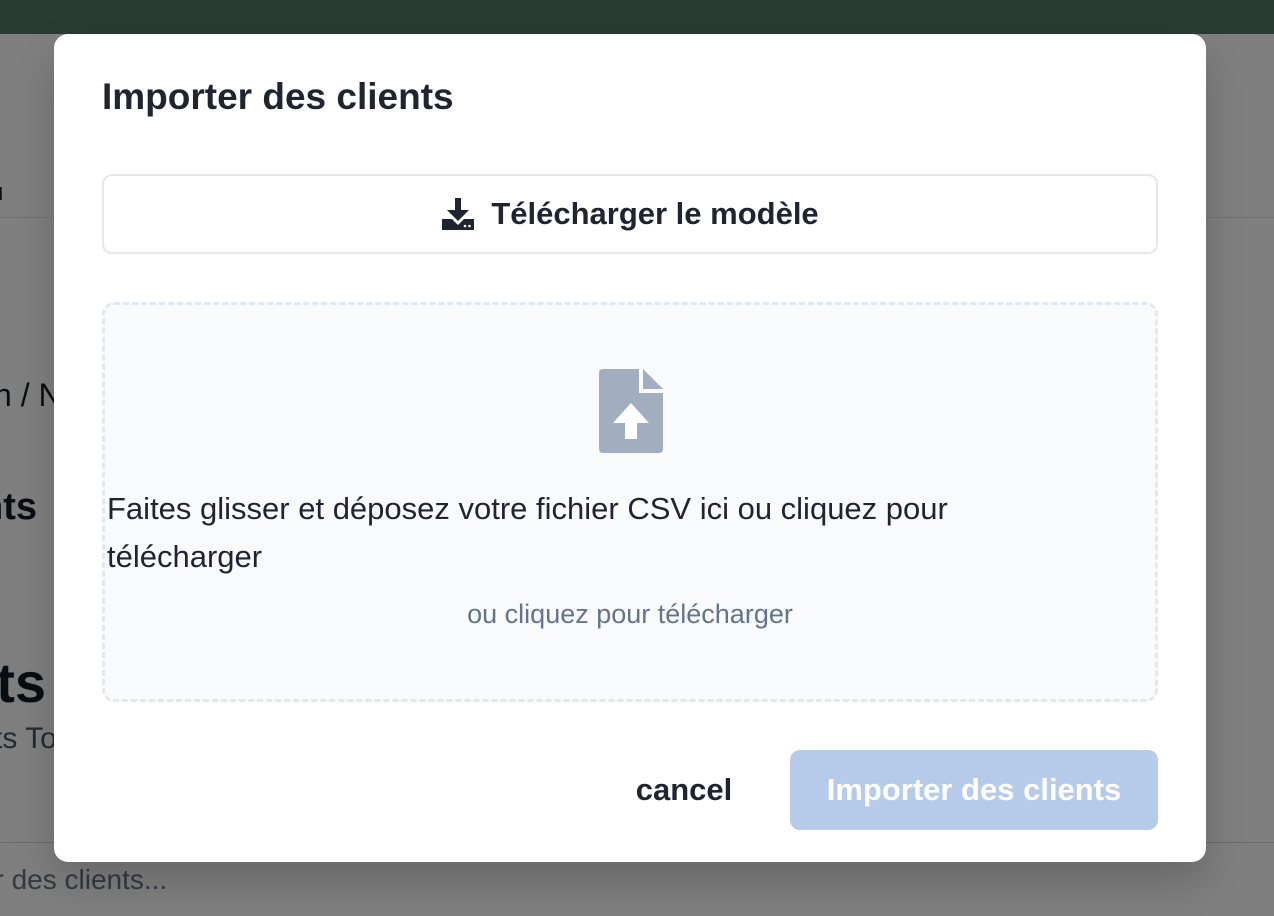 The image size is (1274, 916). I want to click on modal-title: Importer des clients, so click(278, 96).